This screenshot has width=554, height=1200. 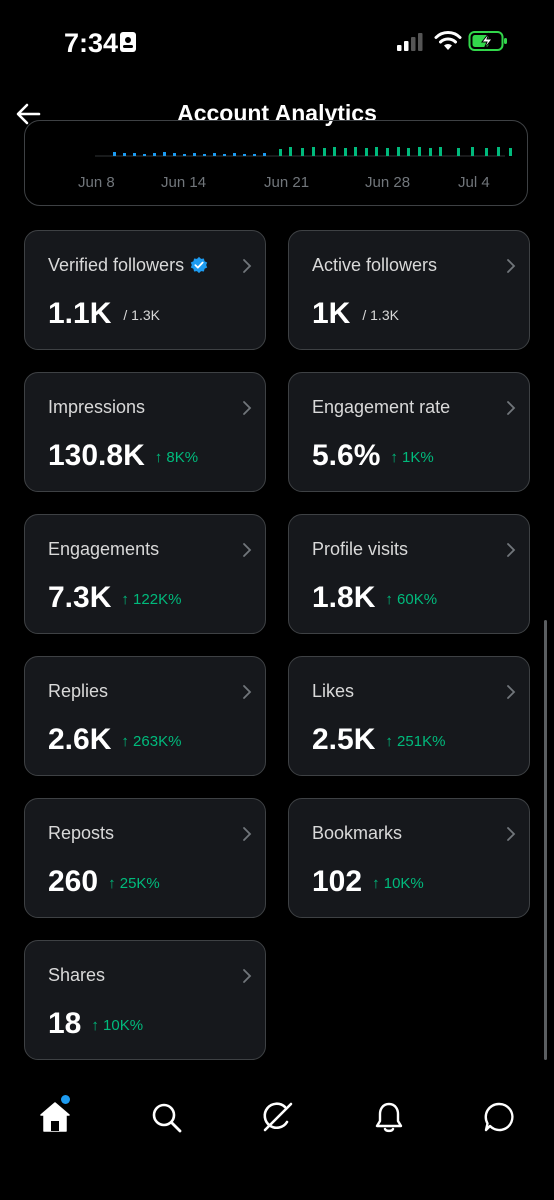 I want to click on metric-label: Bookmarks, so click(x=357, y=833).